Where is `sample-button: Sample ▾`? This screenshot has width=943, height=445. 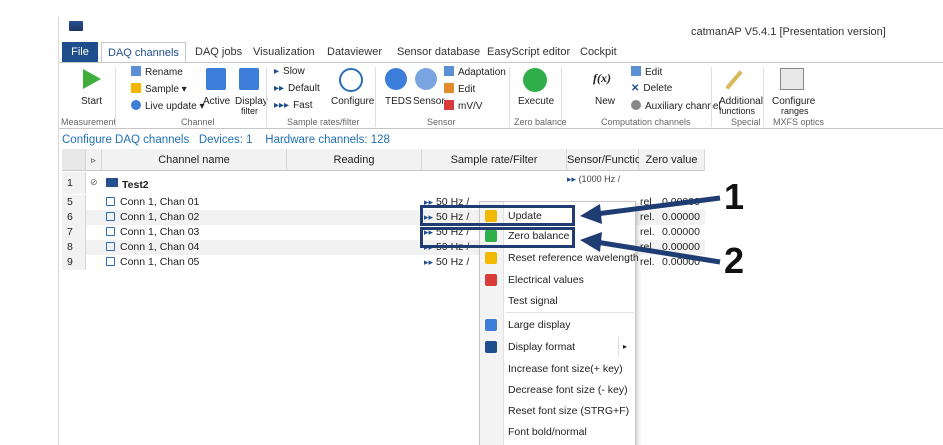 sample-button: Sample ▾ is located at coordinates (159, 89).